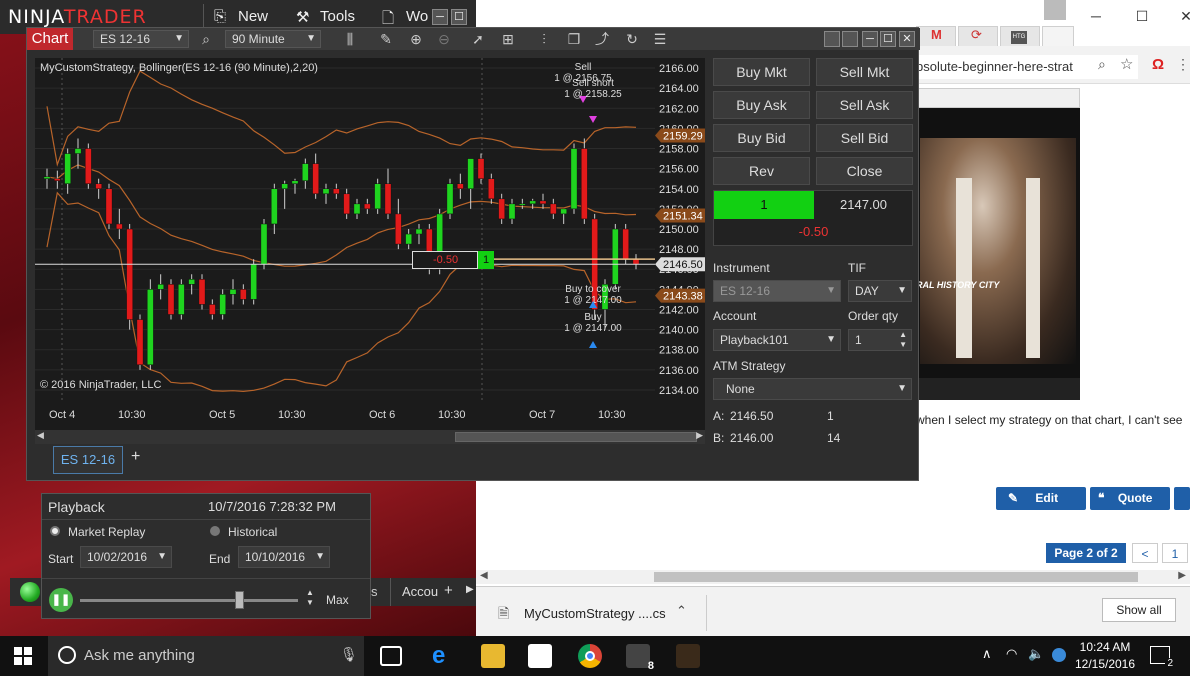 This screenshot has height=676, width=1190. Describe the element at coordinates (1011, 654) in the screenshot. I see `wifi-icon: ◠` at that location.